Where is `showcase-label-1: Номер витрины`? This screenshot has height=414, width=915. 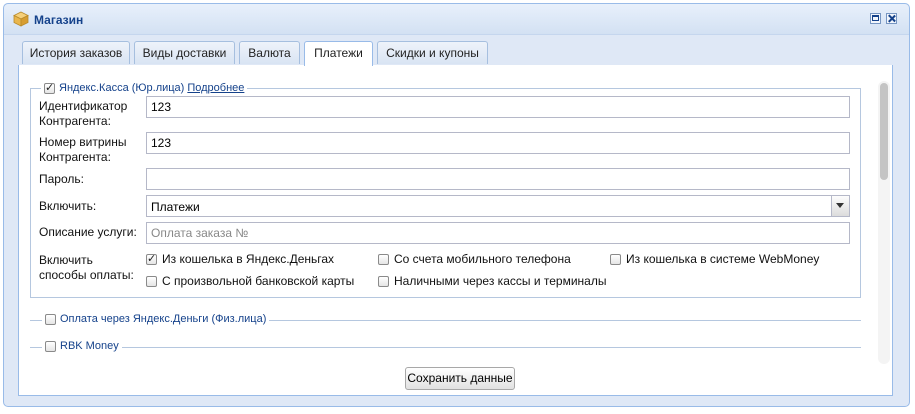
showcase-label-1: Номер витрины is located at coordinates (83, 142).